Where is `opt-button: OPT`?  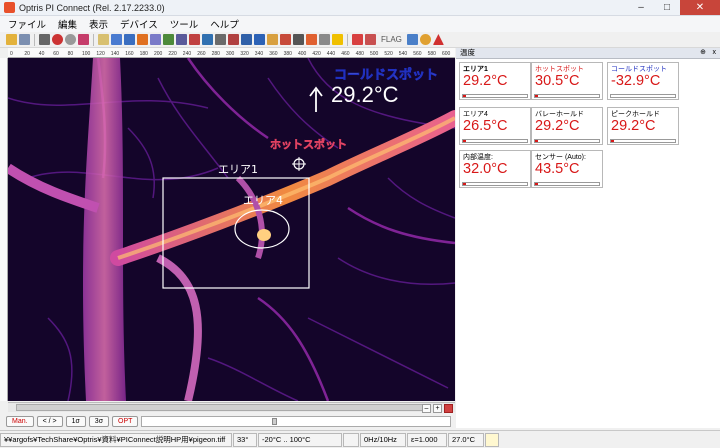
opt-button: OPT is located at coordinates (125, 421).